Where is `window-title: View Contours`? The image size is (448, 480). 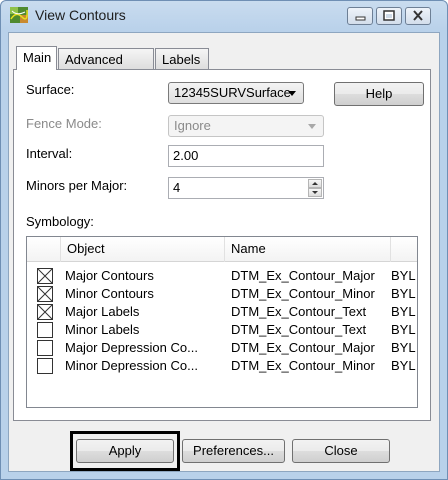
window-title: View Contours is located at coordinates (80, 15).